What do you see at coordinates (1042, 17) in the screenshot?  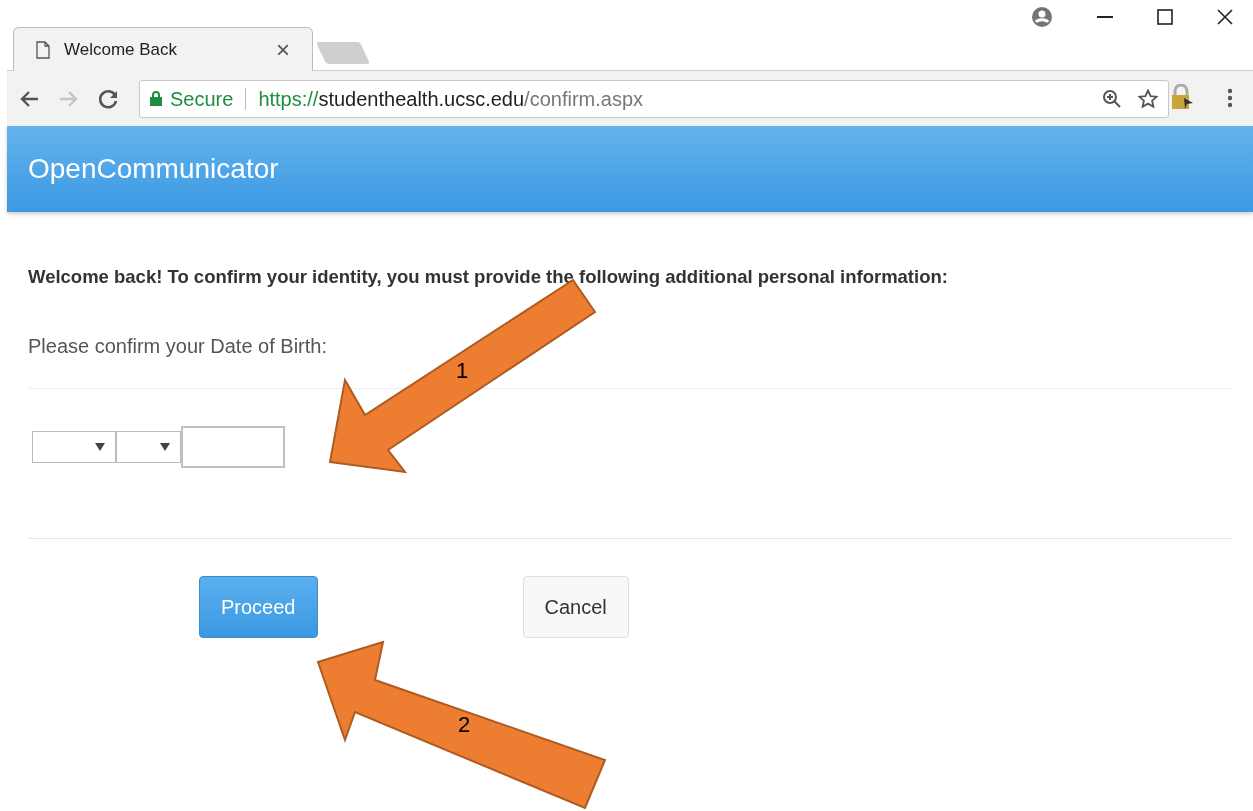 I see `profile-icon` at bounding box center [1042, 17].